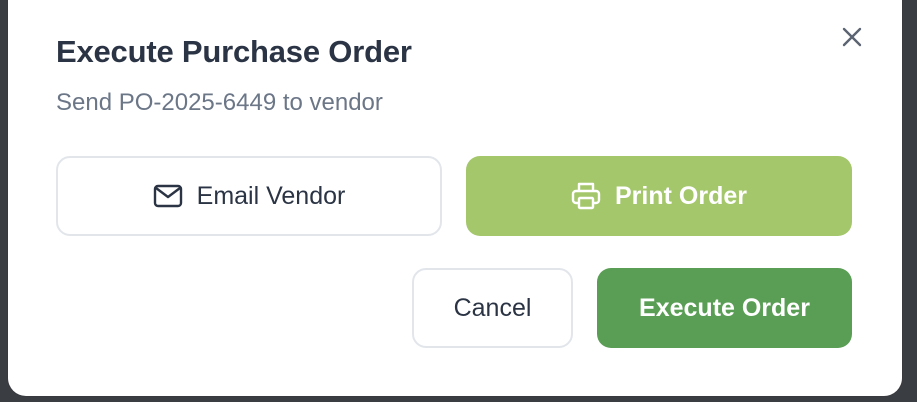 This screenshot has width=917, height=402. I want to click on close-icon, so click(852, 37).